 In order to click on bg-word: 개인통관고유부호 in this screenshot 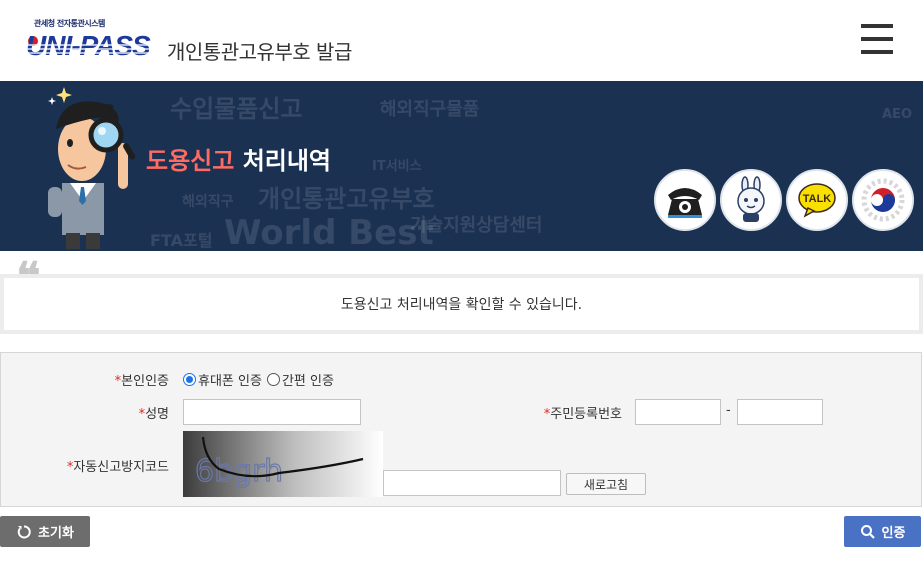, I will do `click(346, 199)`.